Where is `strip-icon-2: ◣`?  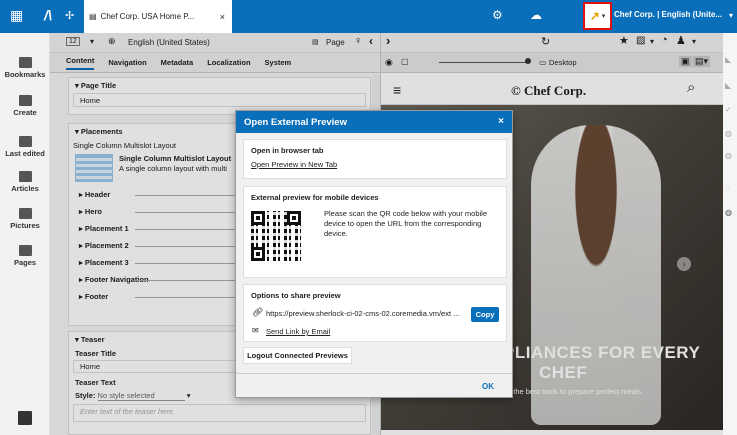 strip-icon-2: ◣ is located at coordinates (728, 85).